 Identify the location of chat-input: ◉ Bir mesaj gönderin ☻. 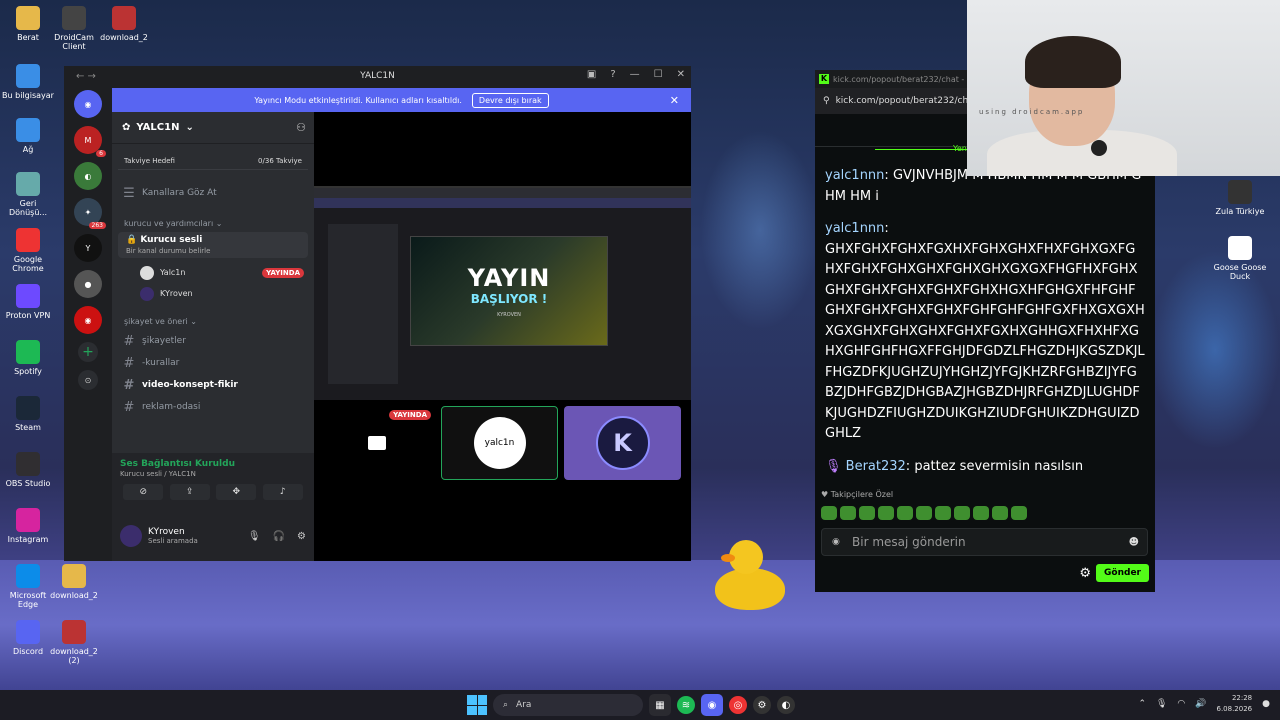
(984, 542).